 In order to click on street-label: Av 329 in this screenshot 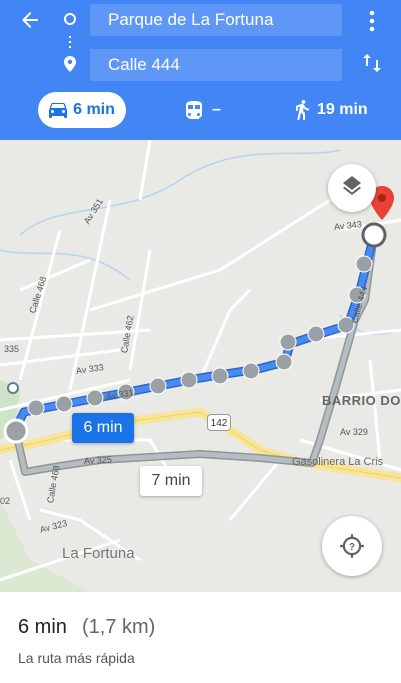, I will do `click(354, 432)`.